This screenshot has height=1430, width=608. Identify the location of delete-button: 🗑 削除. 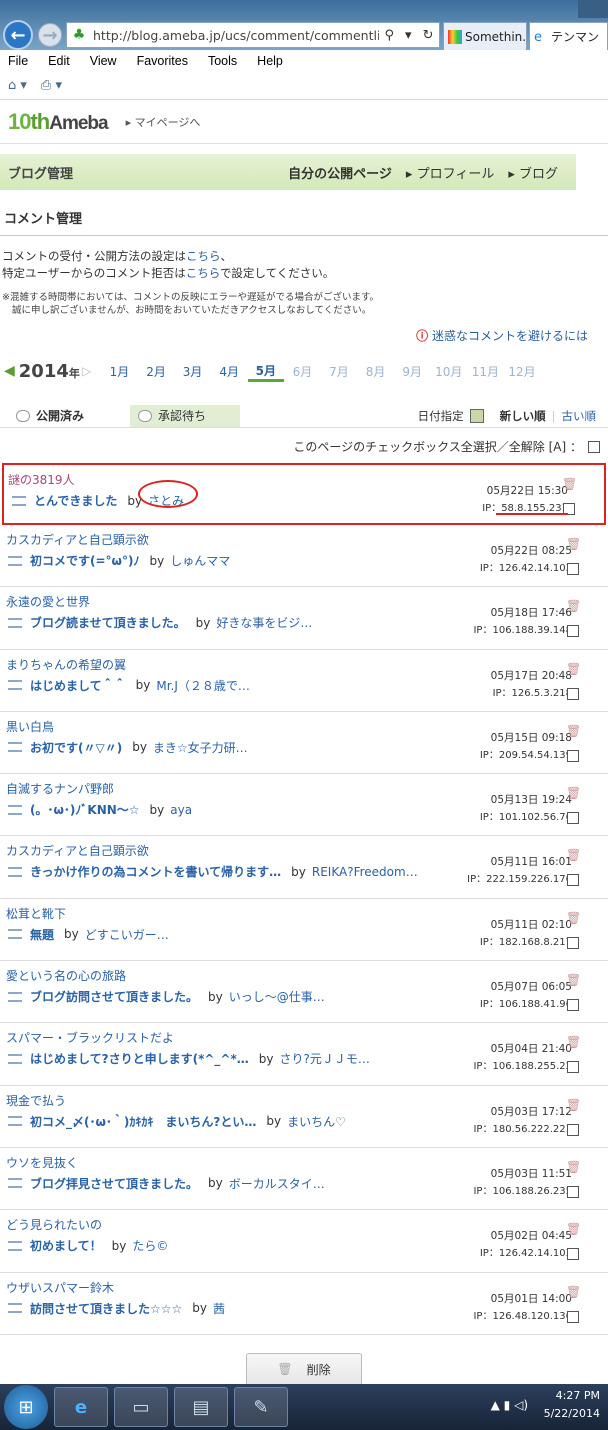
(304, 1369).